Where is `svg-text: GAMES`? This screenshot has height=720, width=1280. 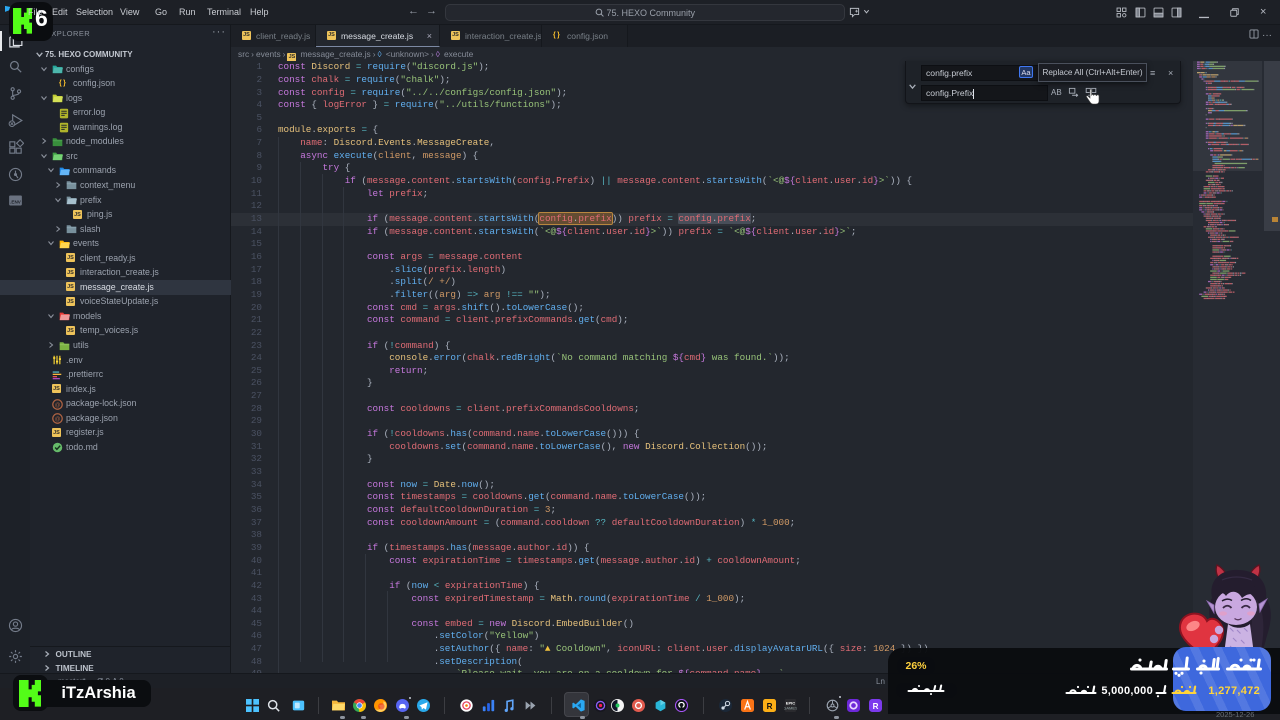
svg-text: GAMES is located at coordinates (790, 708).